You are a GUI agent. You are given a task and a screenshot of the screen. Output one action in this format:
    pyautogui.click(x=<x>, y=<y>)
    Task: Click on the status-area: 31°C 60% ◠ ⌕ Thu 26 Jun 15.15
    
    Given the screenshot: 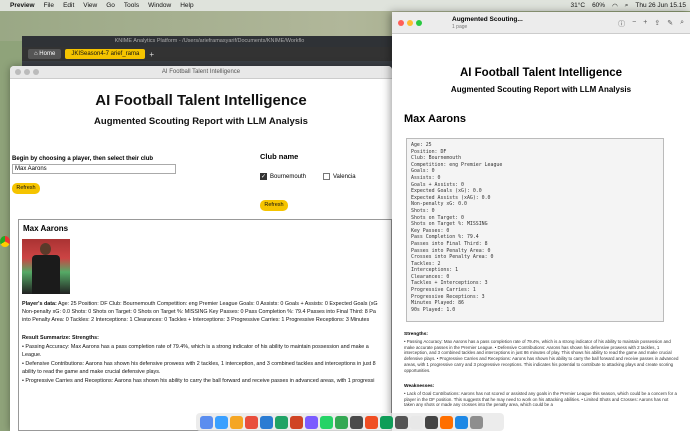 What is the action you would take?
    pyautogui.click(x=628, y=6)
    